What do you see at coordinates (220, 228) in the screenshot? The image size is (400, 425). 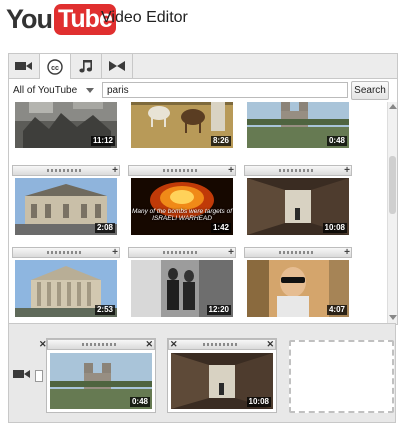 I see `clip-duration: 1:42` at bounding box center [220, 228].